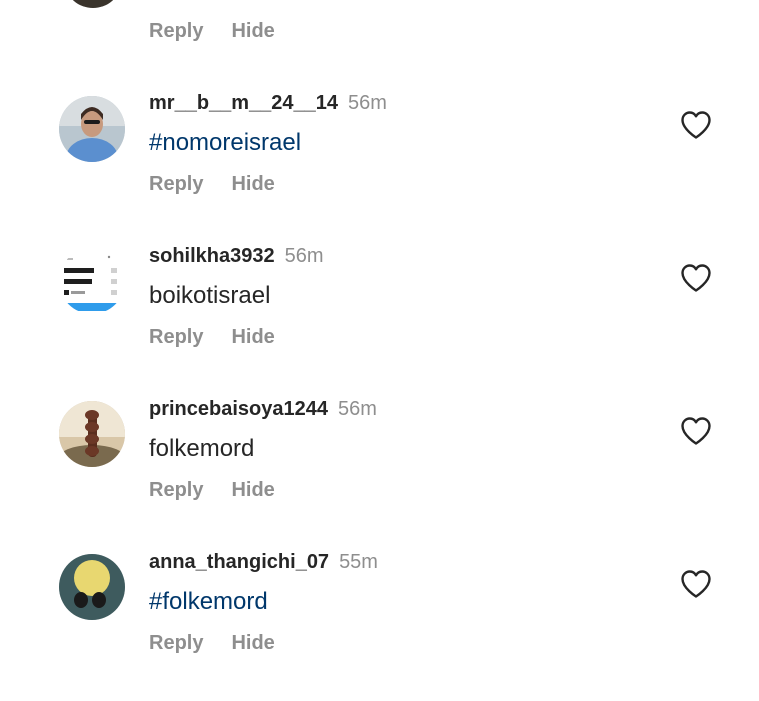 The width and height of the screenshot is (759, 701). Describe the element at coordinates (243, 103) in the screenshot. I see `username: mr__b__m__24__14` at that location.